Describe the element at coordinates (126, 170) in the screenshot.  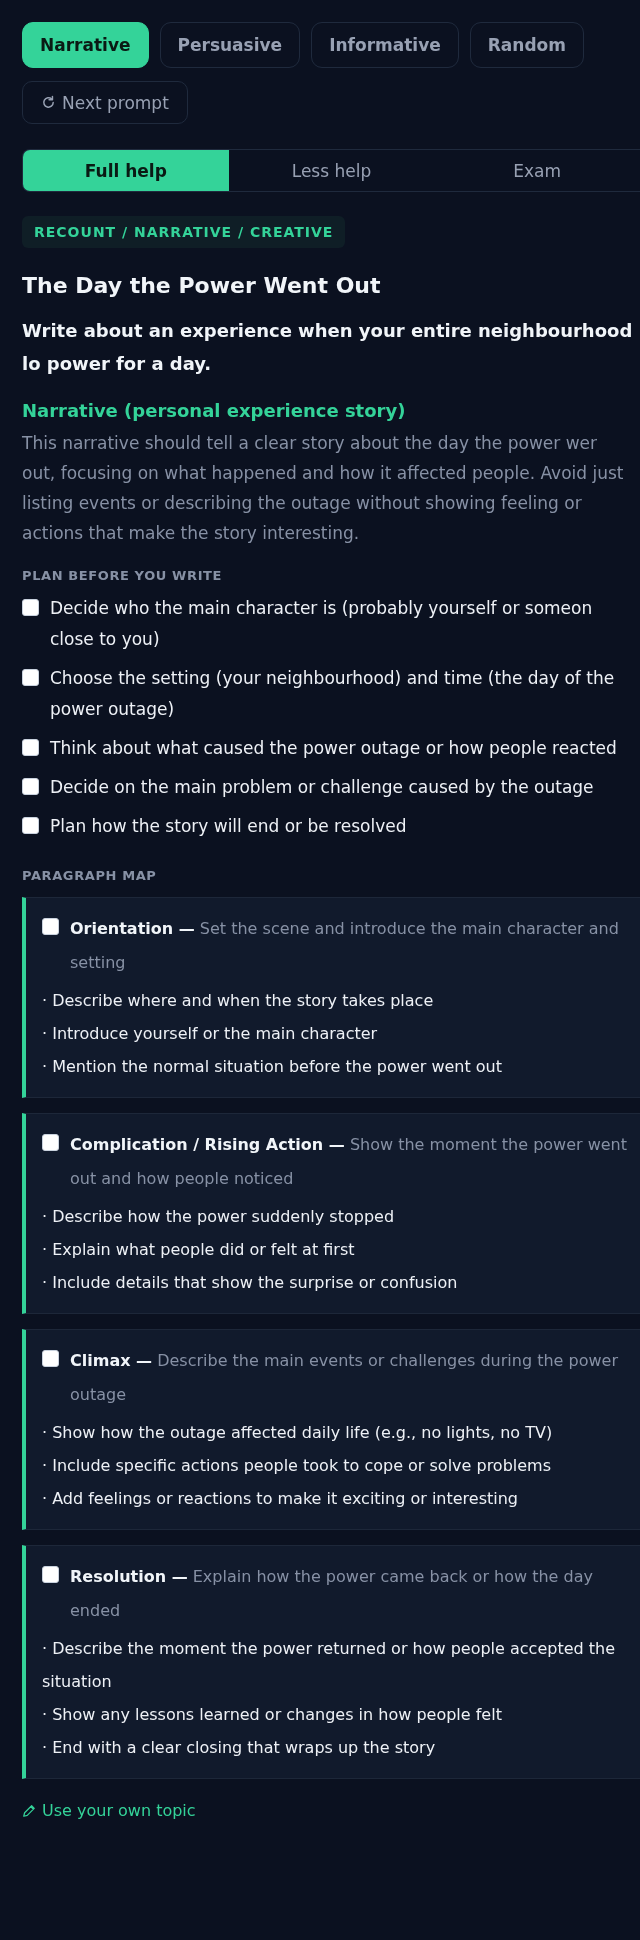
I see `help-mode-tab: Full help` at that location.